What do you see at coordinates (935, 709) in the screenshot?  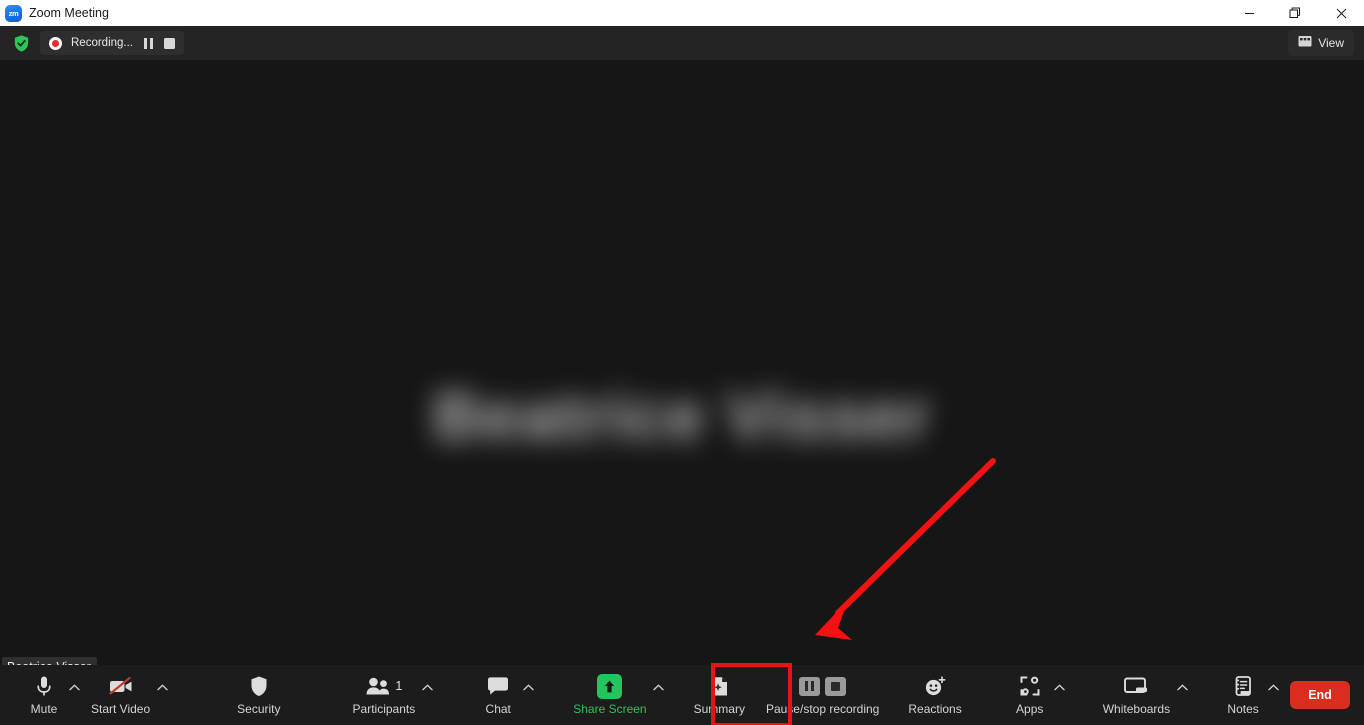 I see `toolbar-label-reactions: Reactions` at bounding box center [935, 709].